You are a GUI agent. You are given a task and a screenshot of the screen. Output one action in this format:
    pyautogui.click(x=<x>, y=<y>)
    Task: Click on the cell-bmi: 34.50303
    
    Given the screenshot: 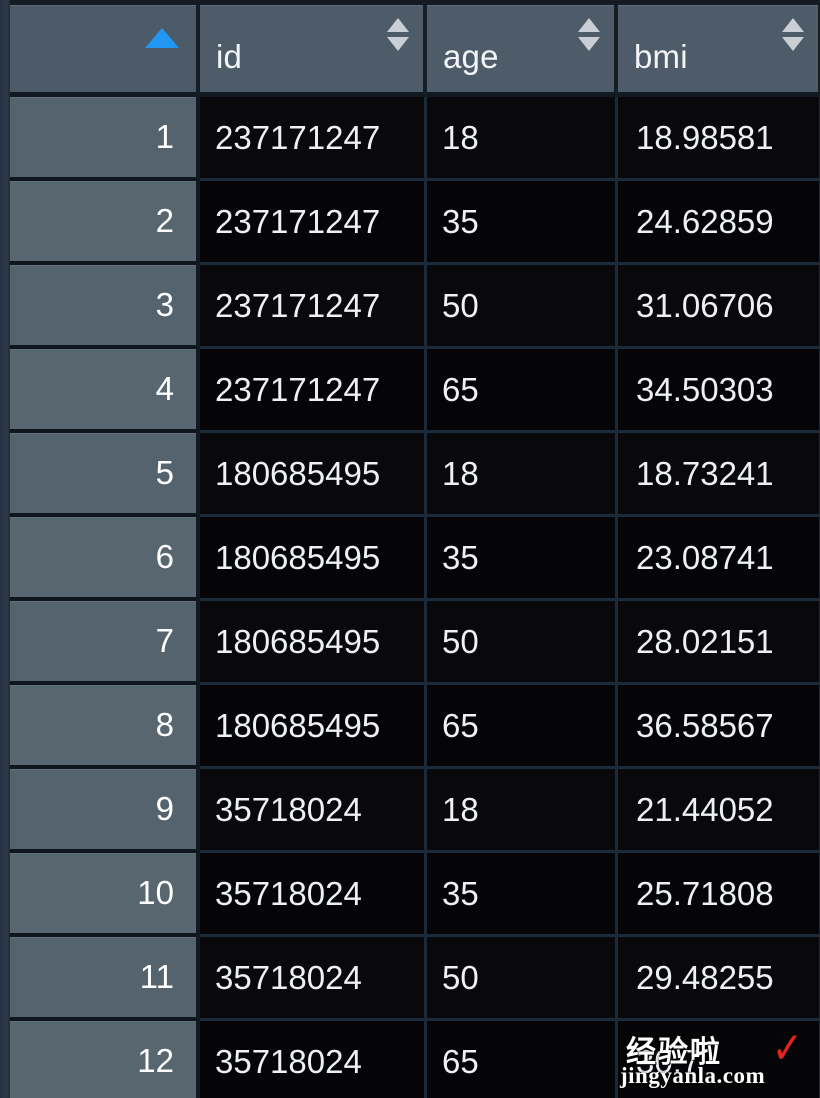 What is the action you would take?
    pyautogui.click(x=719, y=391)
    